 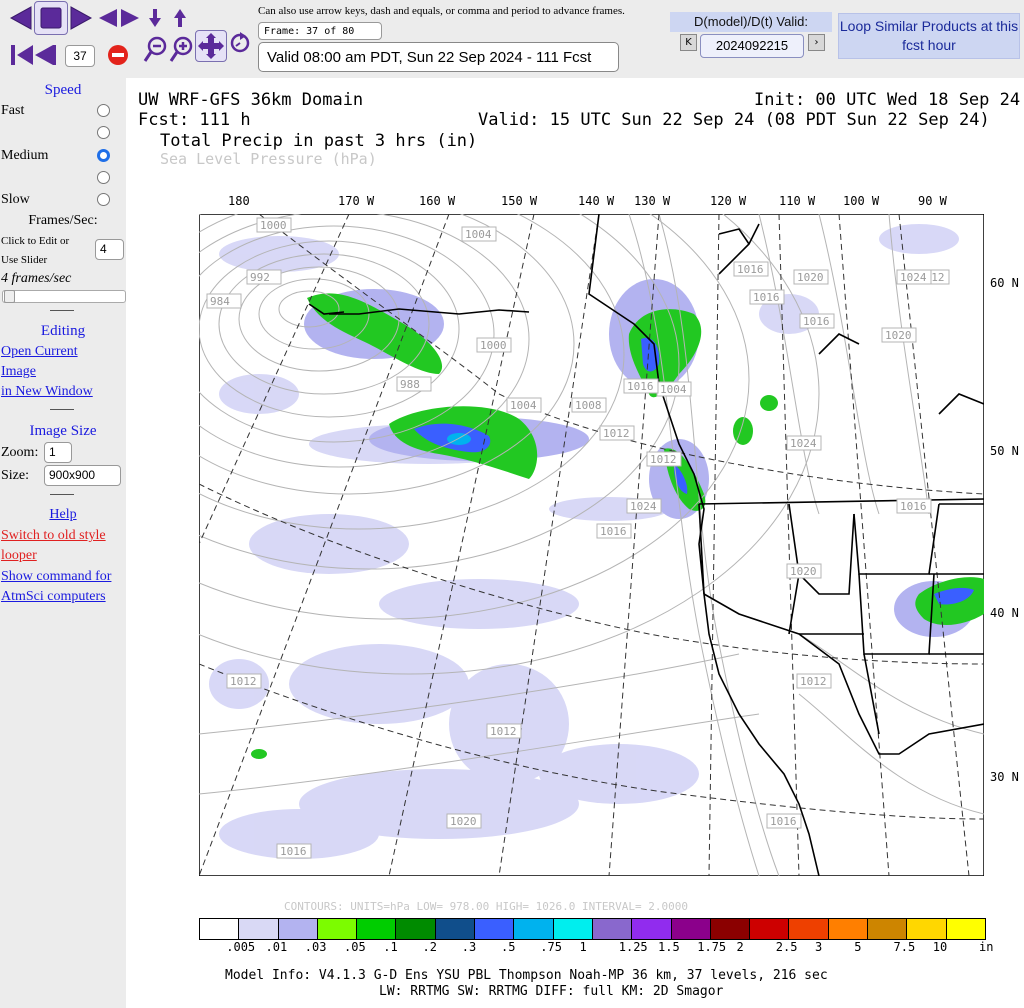 I want to click on legend-label: .1, so click(x=390, y=947).